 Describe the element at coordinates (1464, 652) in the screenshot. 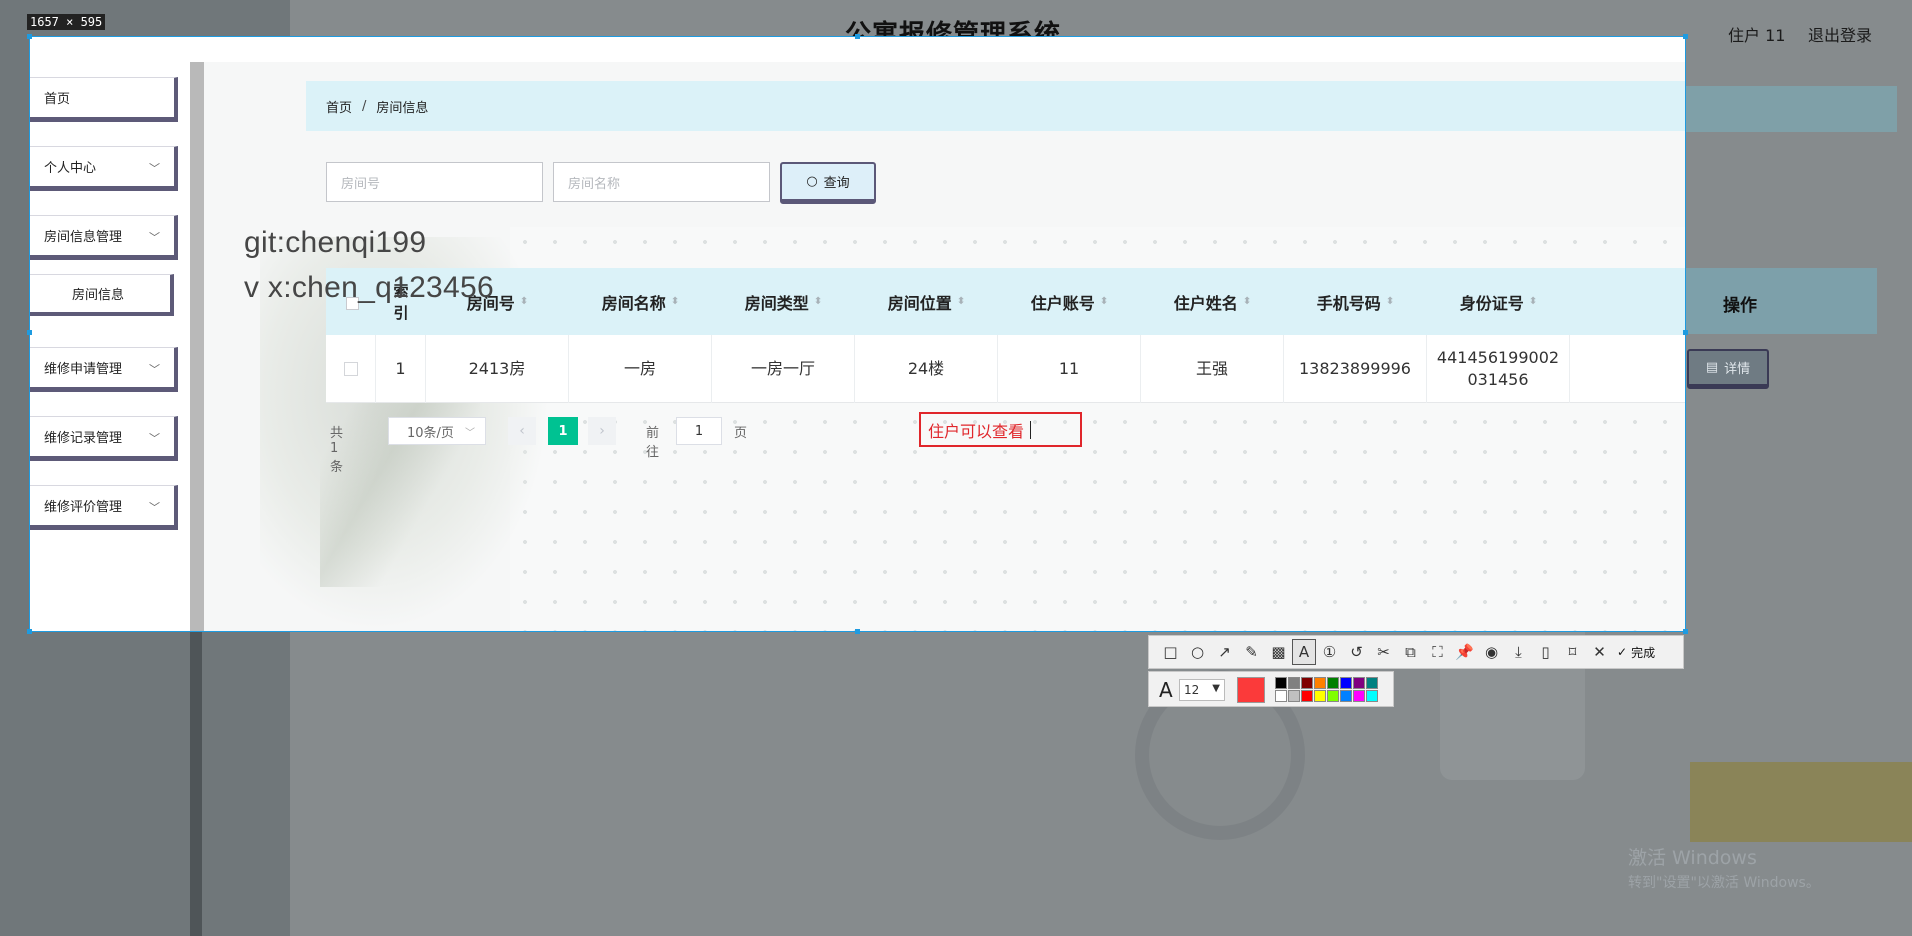

I see `pin-icon: 📌` at that location.